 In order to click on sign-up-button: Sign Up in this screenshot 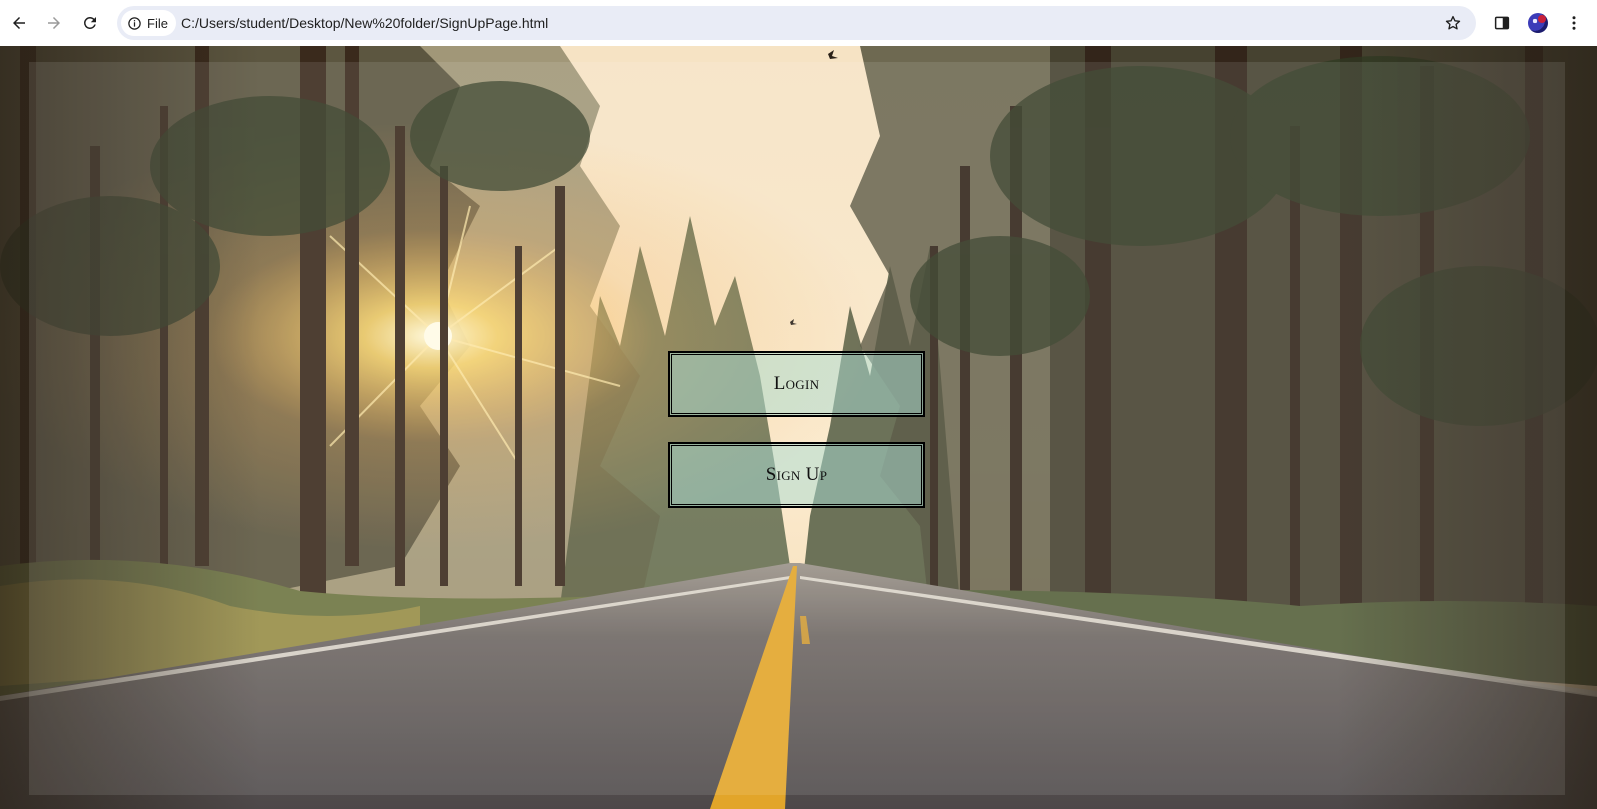, I will do `click(796, 475)`.